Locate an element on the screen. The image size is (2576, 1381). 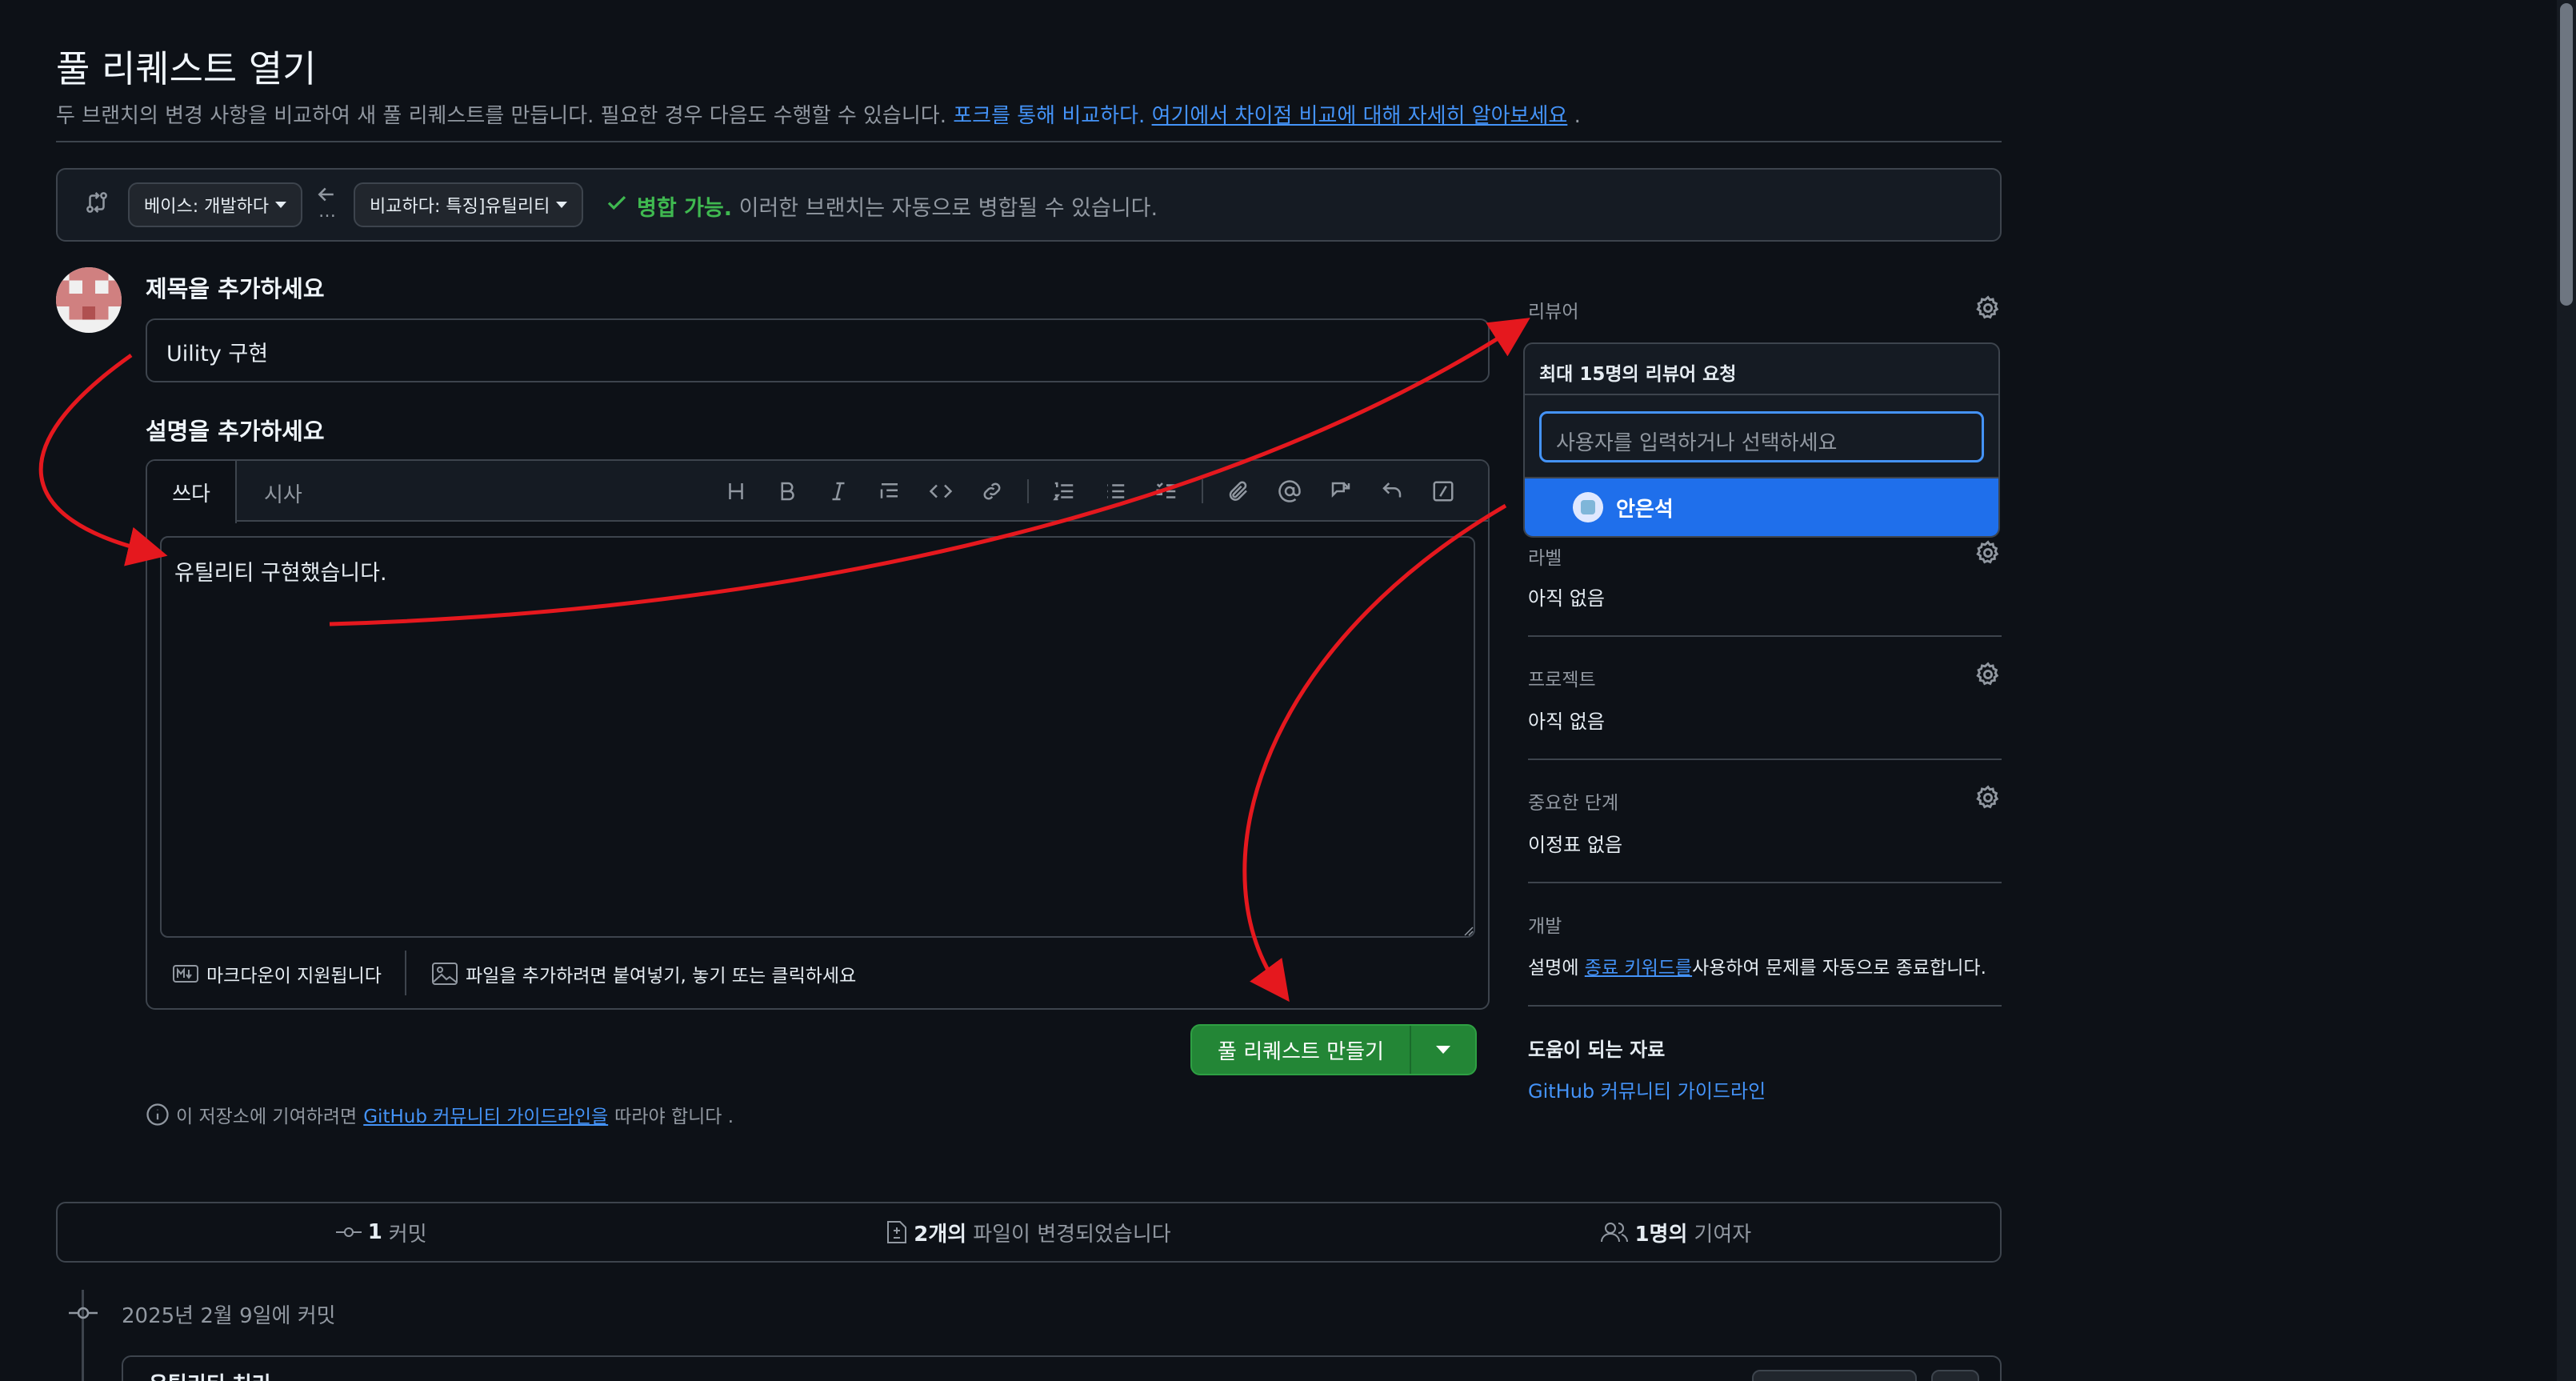
file-diff-icon is located at coordinates (896, 1232).